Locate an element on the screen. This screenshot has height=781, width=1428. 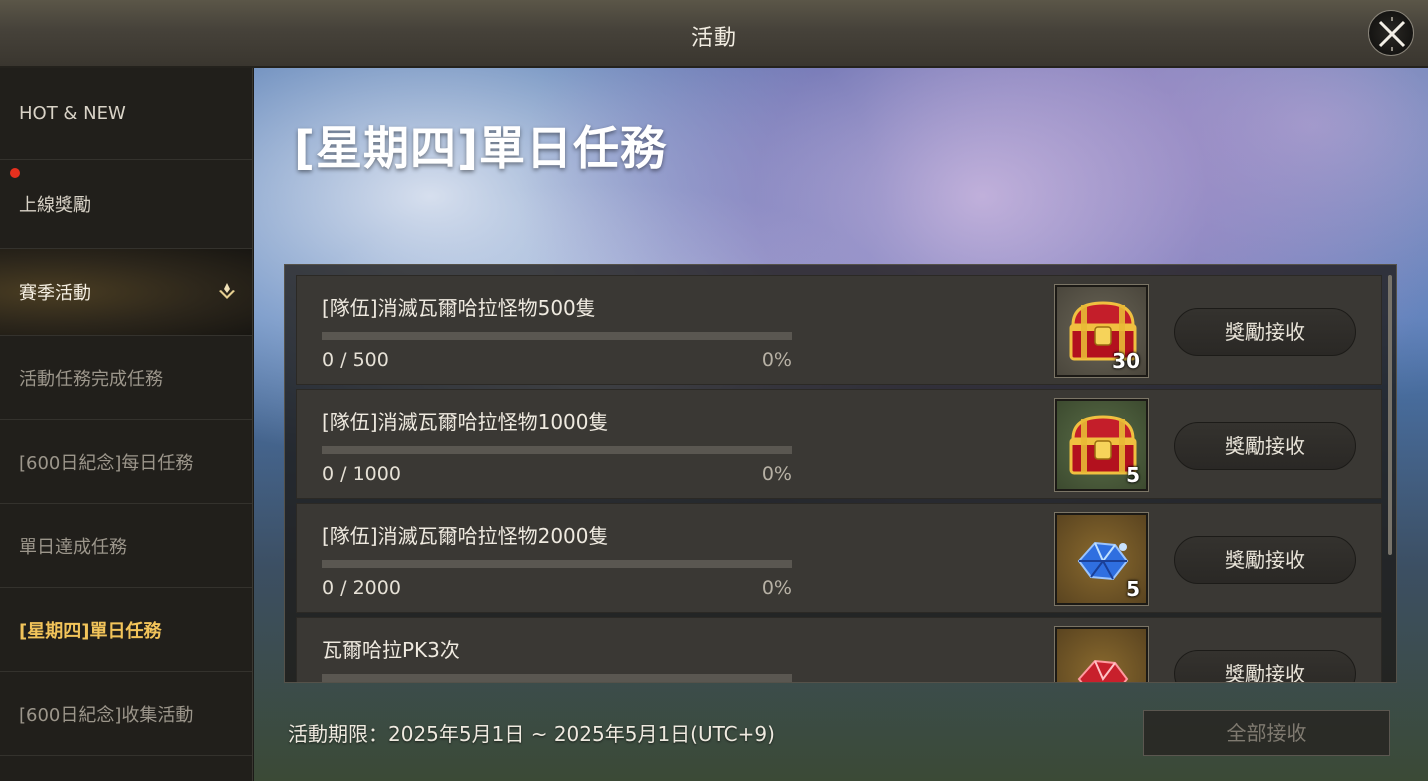
red-crystal-icon is located at coordinates (1103, 670).